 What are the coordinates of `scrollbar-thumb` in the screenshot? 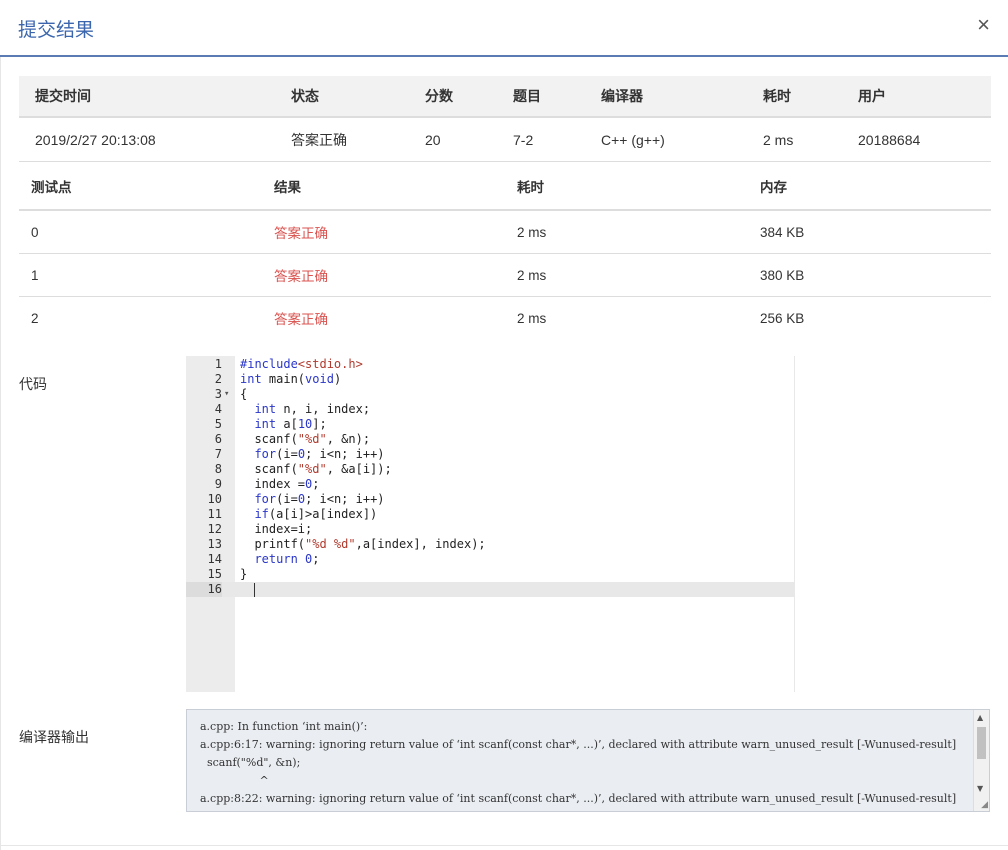 It's located at (981, 743).